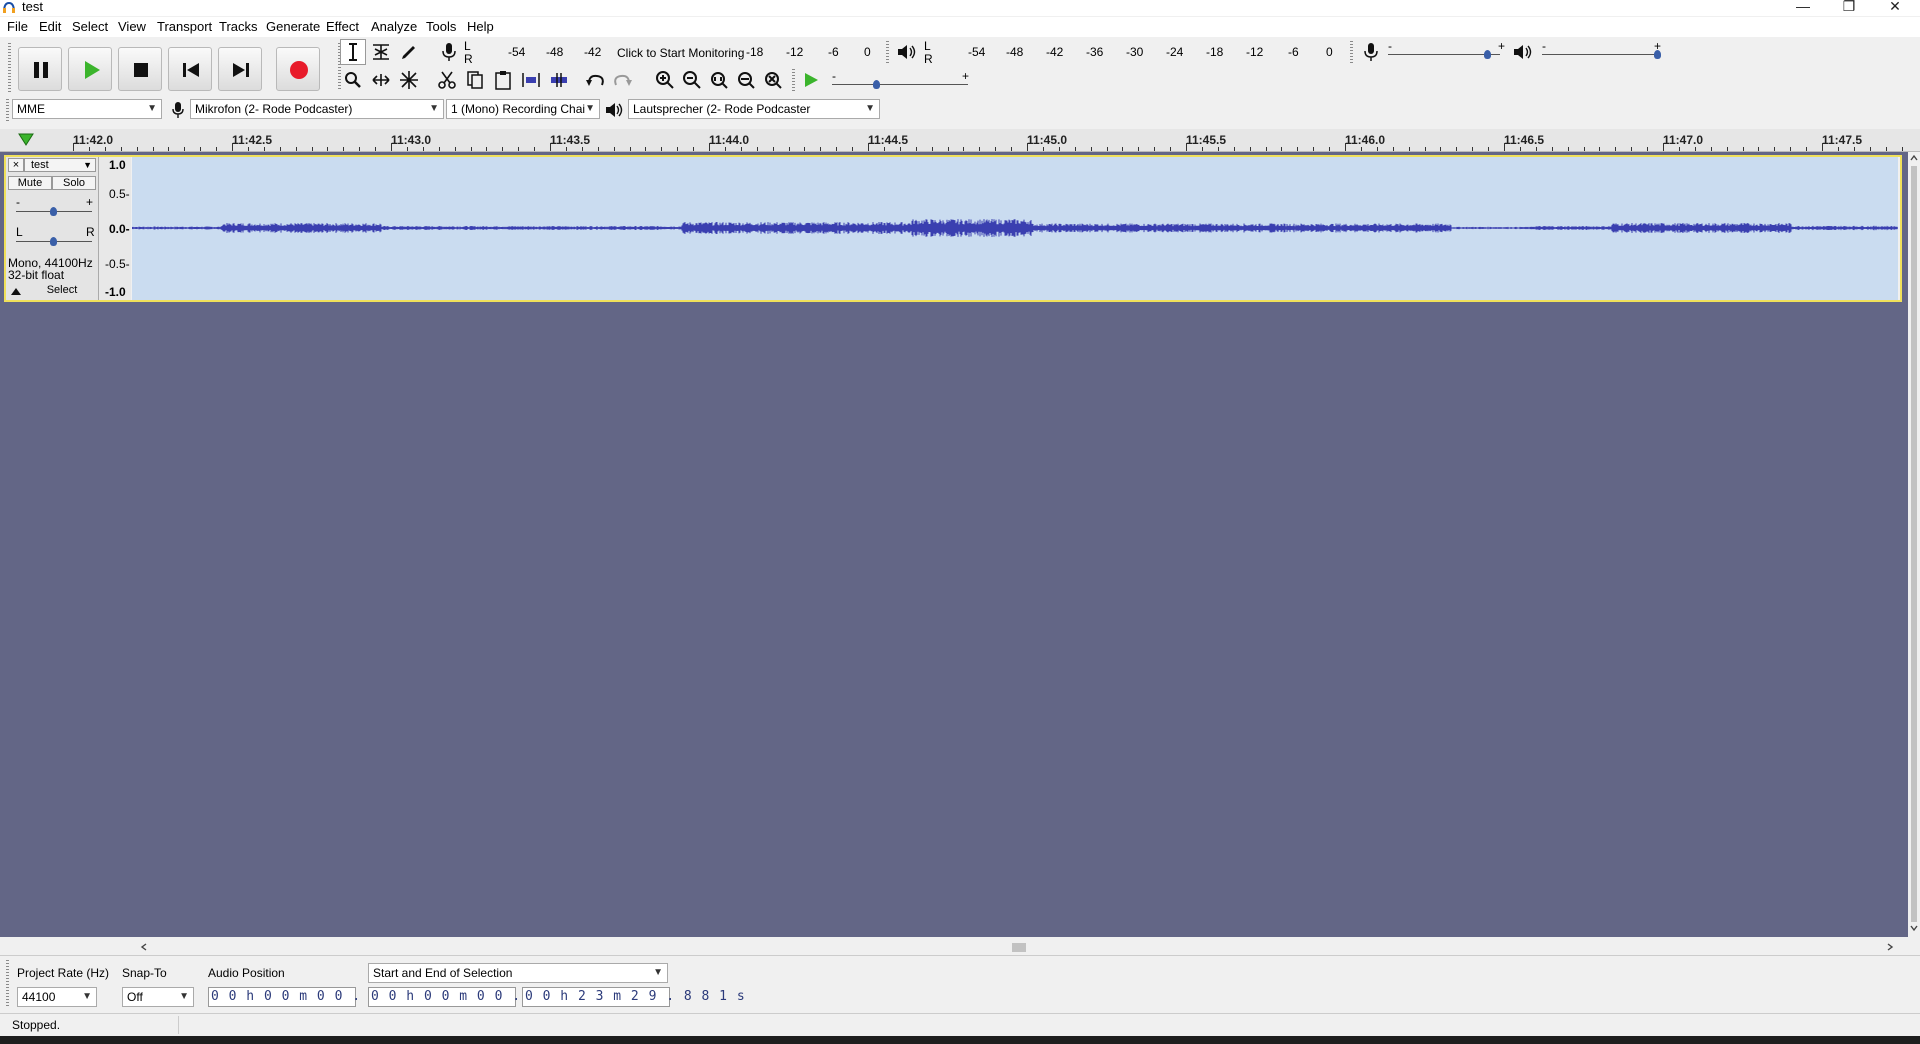 The width and height of the screenshot is (1920, 1044). I want to click on play-speed-slider, so click(900, 84).